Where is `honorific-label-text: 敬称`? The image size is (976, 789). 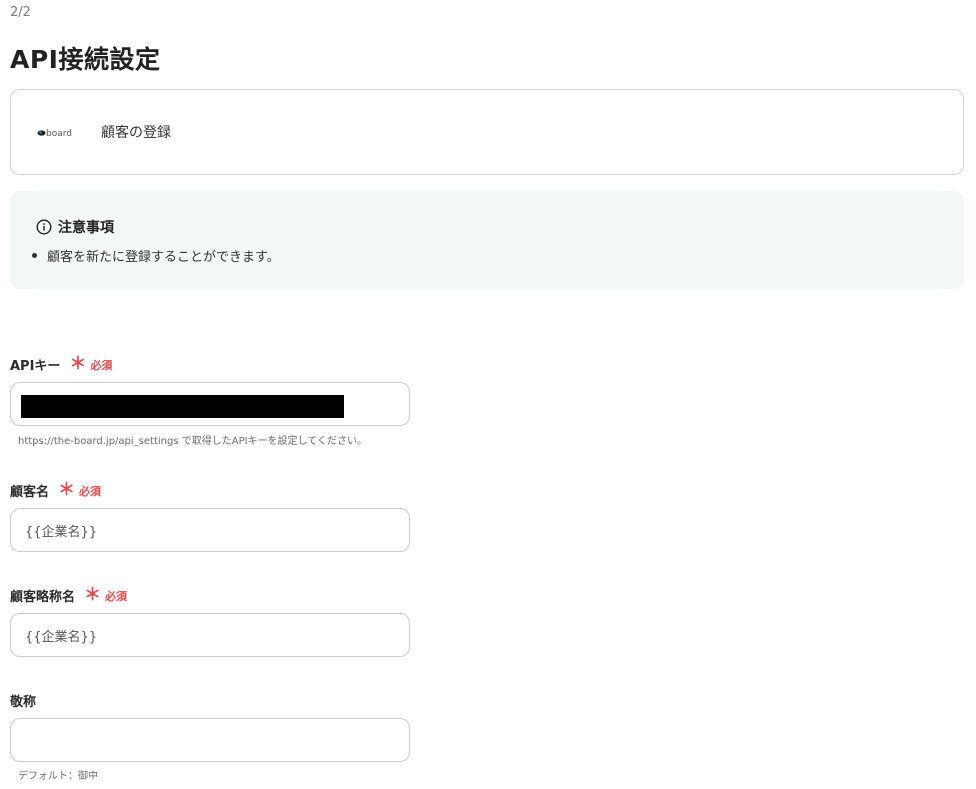
honorific-label-text: 敬称 is located at coordinates (23, 702).